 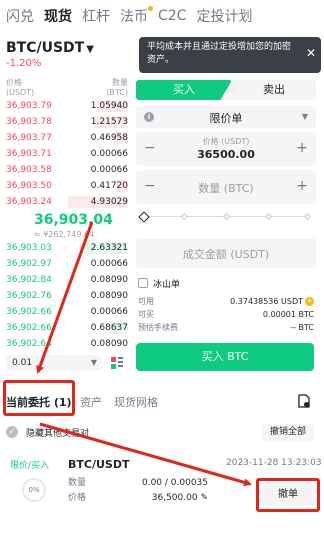 What do you see at coordinates (309, 301) in the screenshot?
I see `add-funds-icon: +` at bounding box center [309, 301].